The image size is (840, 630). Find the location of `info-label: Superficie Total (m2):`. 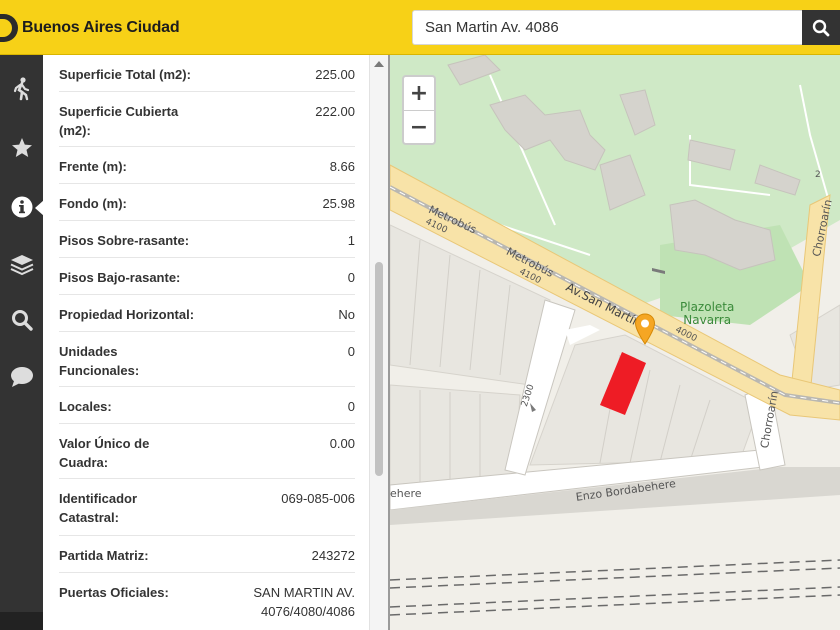

info-label: Superficie Total (m2): is located at coordinates (125, 74).